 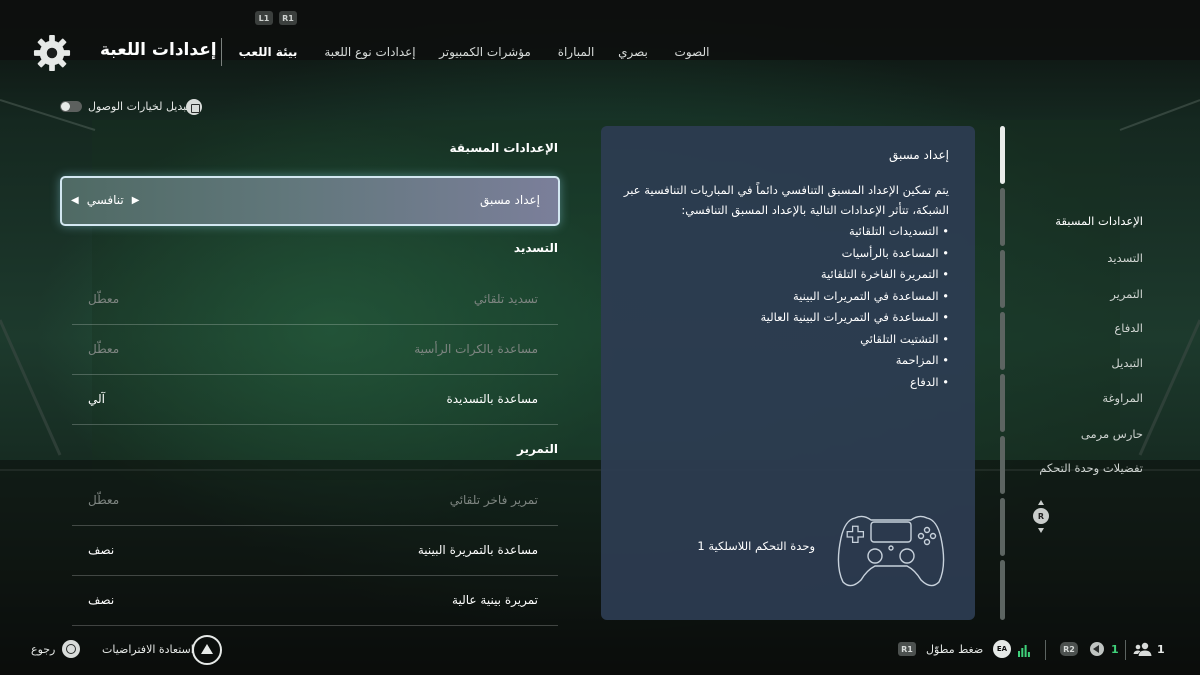 I want to click on info-list-item: المساعدة بالرأسيات, so click(x=786, y=254).